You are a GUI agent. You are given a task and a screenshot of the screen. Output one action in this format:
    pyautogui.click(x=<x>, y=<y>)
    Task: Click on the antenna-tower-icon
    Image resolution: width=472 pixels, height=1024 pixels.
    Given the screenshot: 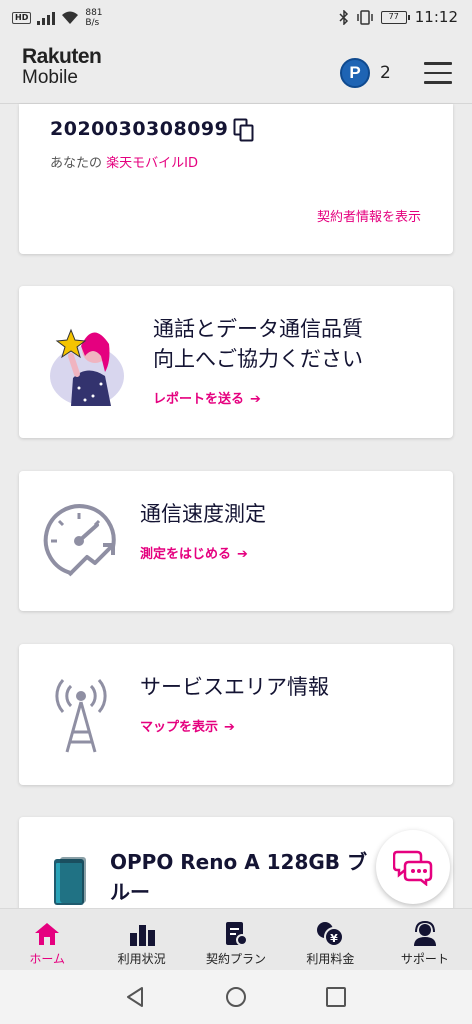 What is the action you would take?
    pyautogui.click(x=81, y=716)
    